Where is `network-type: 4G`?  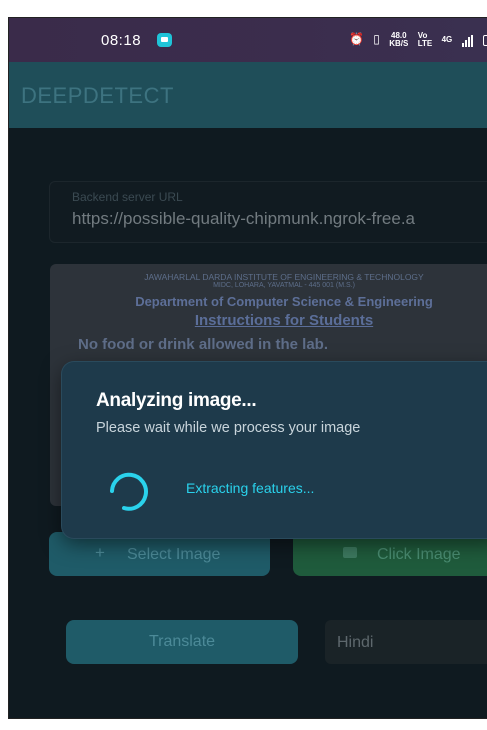
network-type: 4G is located at coordinates (447, 39).